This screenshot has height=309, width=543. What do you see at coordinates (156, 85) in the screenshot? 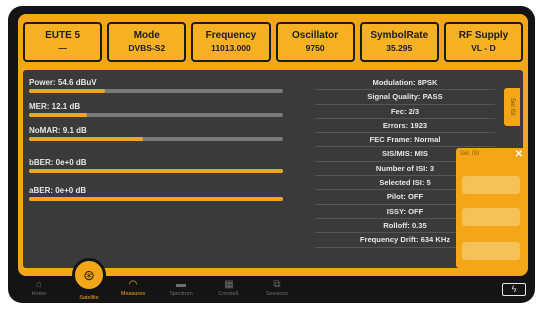
I see `power-meter: Power: 54.6 dBuV` at bounding box center [156, 85].